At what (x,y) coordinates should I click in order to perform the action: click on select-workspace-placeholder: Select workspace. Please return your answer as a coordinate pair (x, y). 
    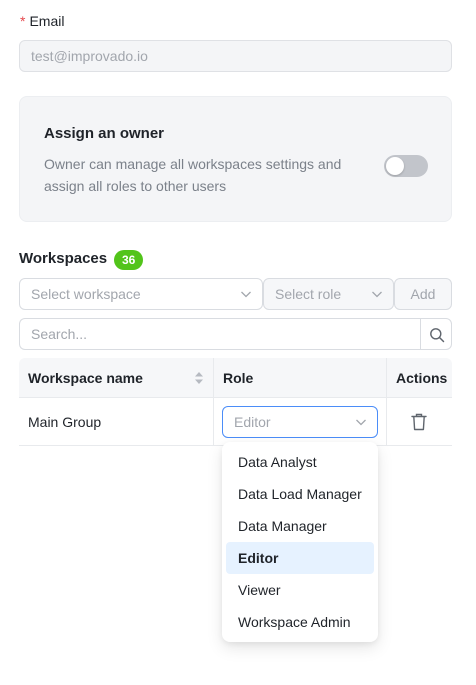
    Looking at the image, I should click on (86, 294).